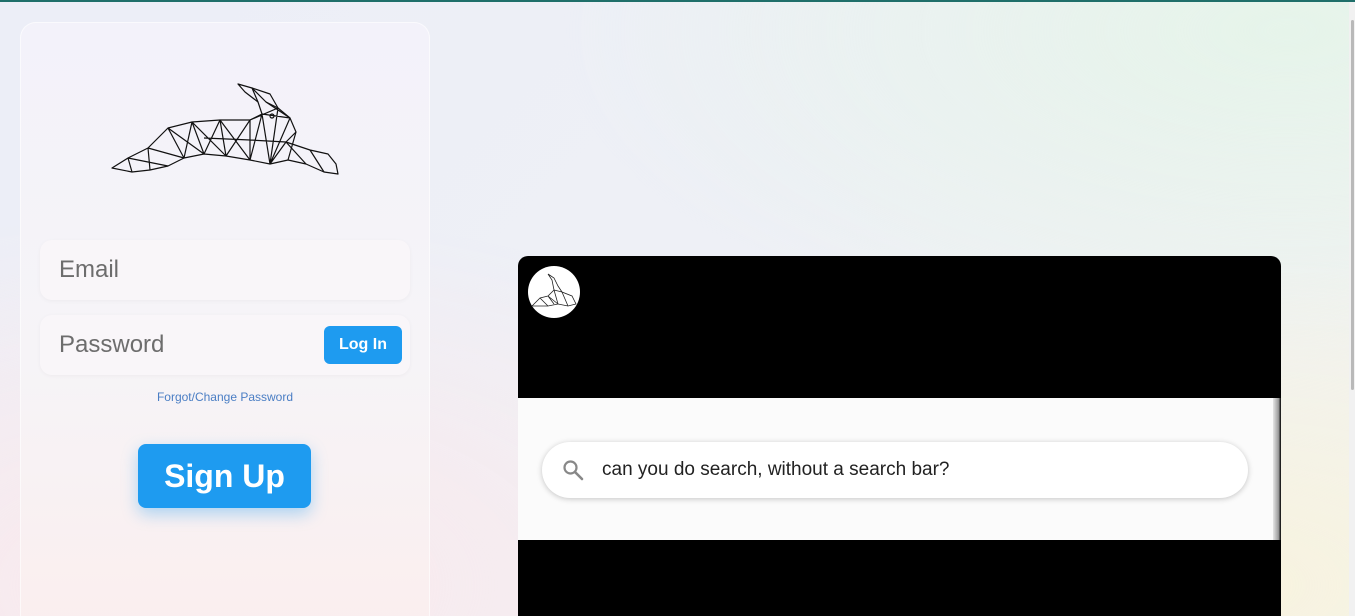 This screenshot has width=1355, height=616. I want to click on video-search-bar: can you do search, without a search bar?, so click(895, 470).